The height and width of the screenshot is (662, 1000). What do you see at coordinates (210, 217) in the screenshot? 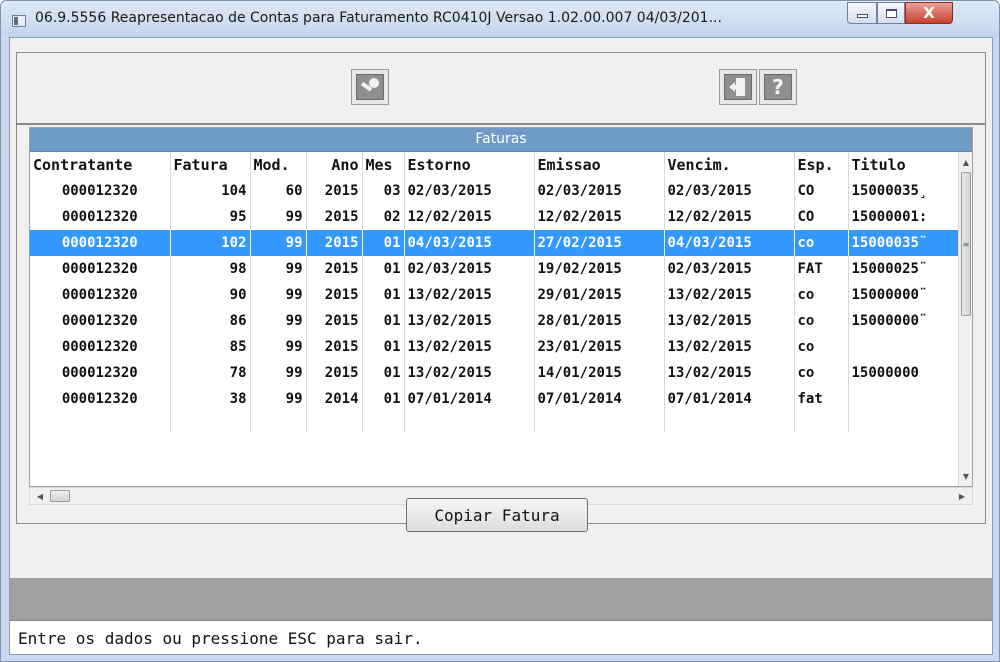
I see `cell-fatura: 95` at bounding box center [210, 217].